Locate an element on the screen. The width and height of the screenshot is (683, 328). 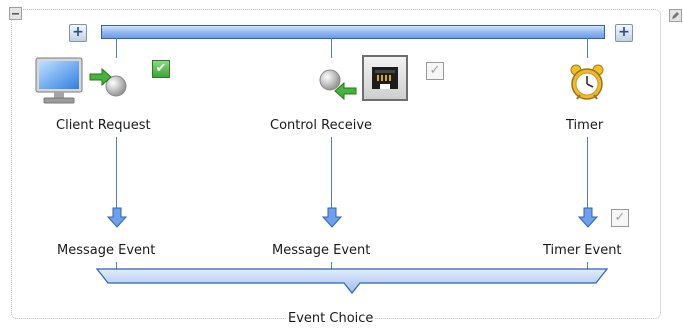
event-choice-join-bar is located at coordinates (352, 285).